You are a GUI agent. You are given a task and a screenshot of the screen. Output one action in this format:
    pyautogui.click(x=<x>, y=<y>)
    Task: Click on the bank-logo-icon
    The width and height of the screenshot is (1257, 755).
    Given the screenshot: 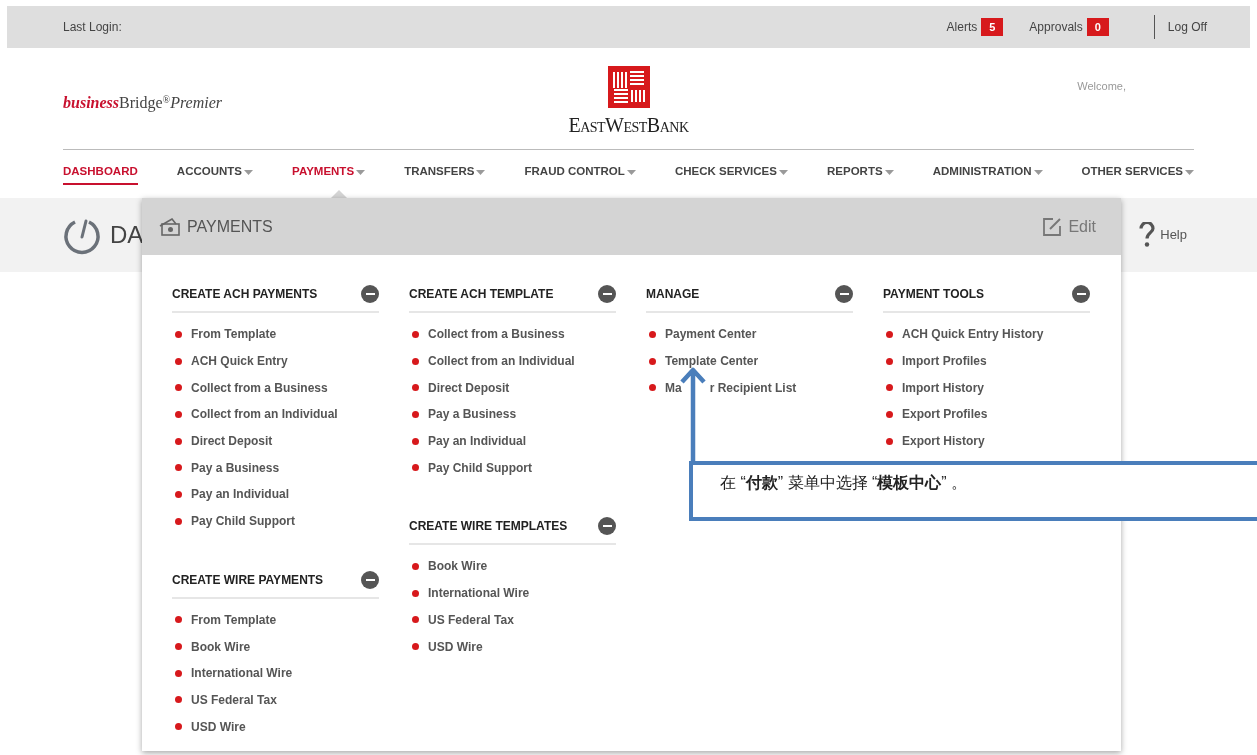 What is the action you would take?
    pyautogui.click(x=628, y=87)
    